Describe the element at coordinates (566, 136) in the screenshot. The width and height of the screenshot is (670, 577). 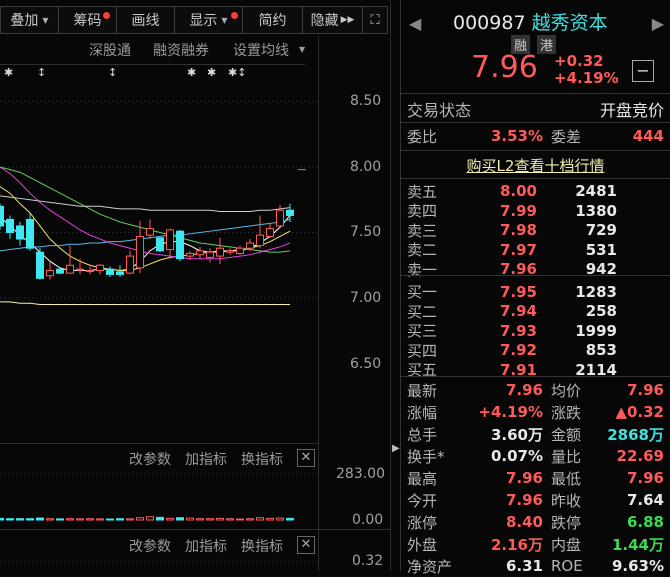
I see `commission-diff-label: 委差` at that location.